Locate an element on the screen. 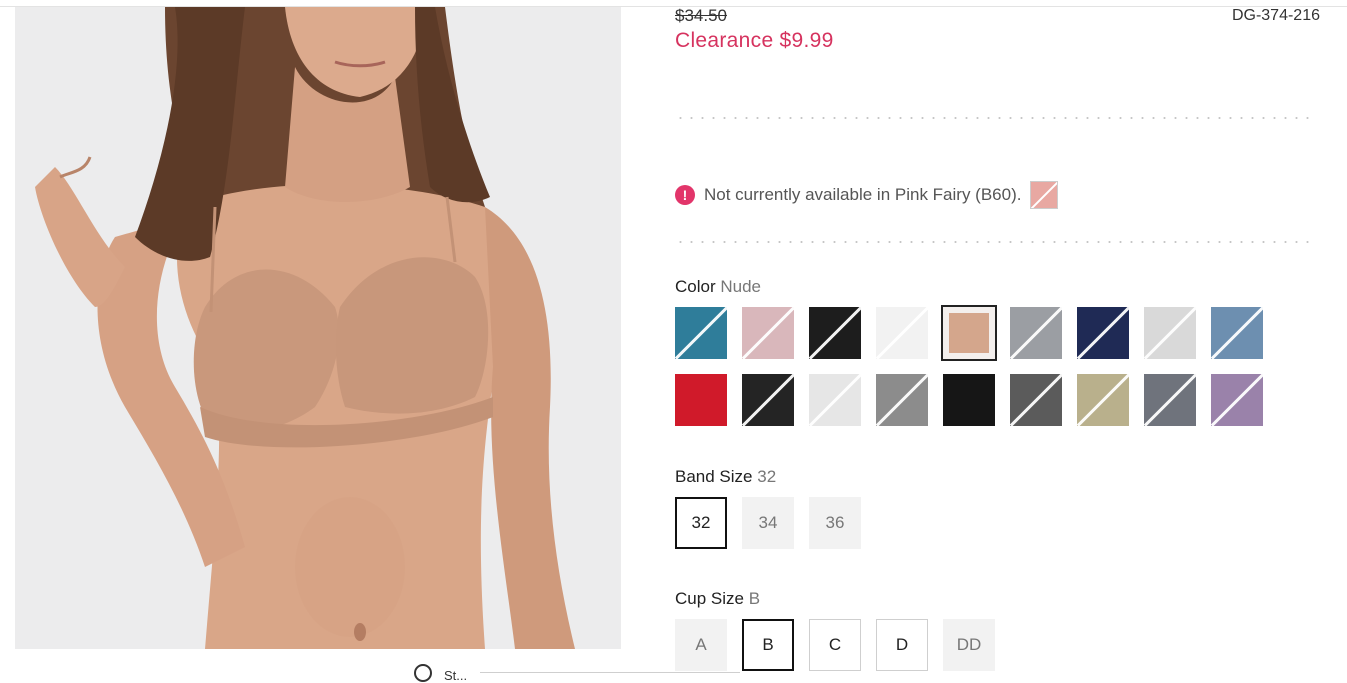 This screenshot has width=1347, height=683. band-size-label-row: Band Size 32 is located at coordinates (725, 477).